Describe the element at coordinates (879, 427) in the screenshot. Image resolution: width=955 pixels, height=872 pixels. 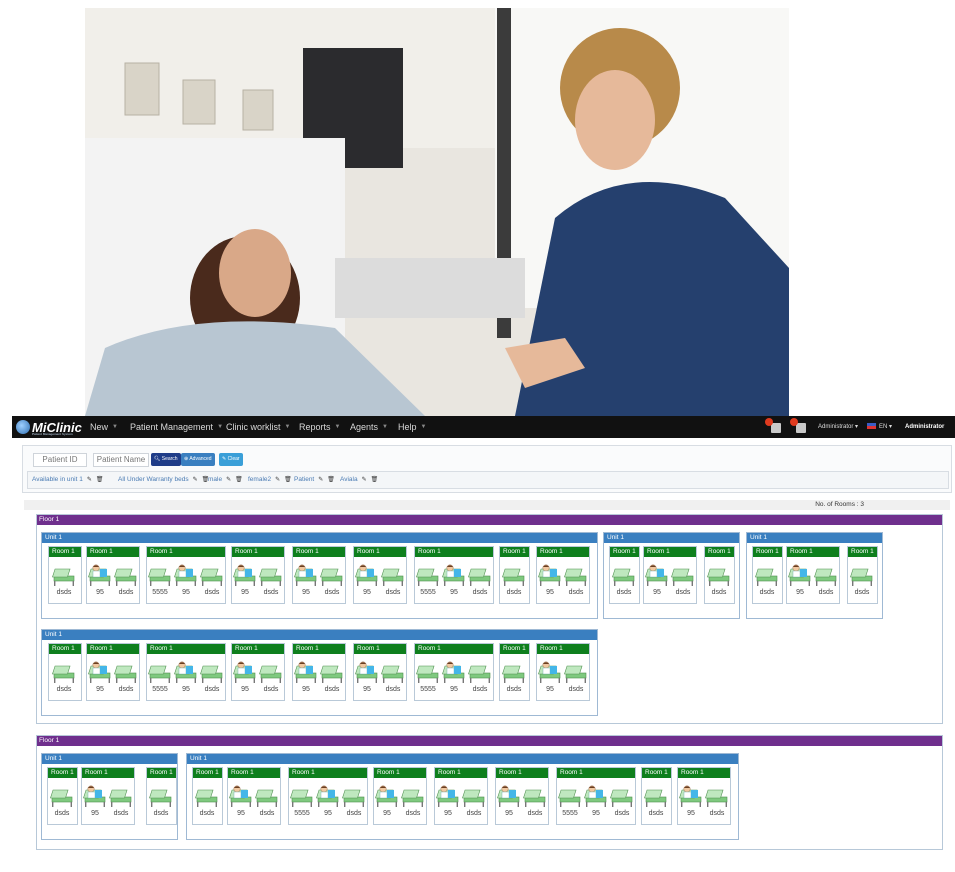
I see `language-dropdown: EN ▾` at that location.